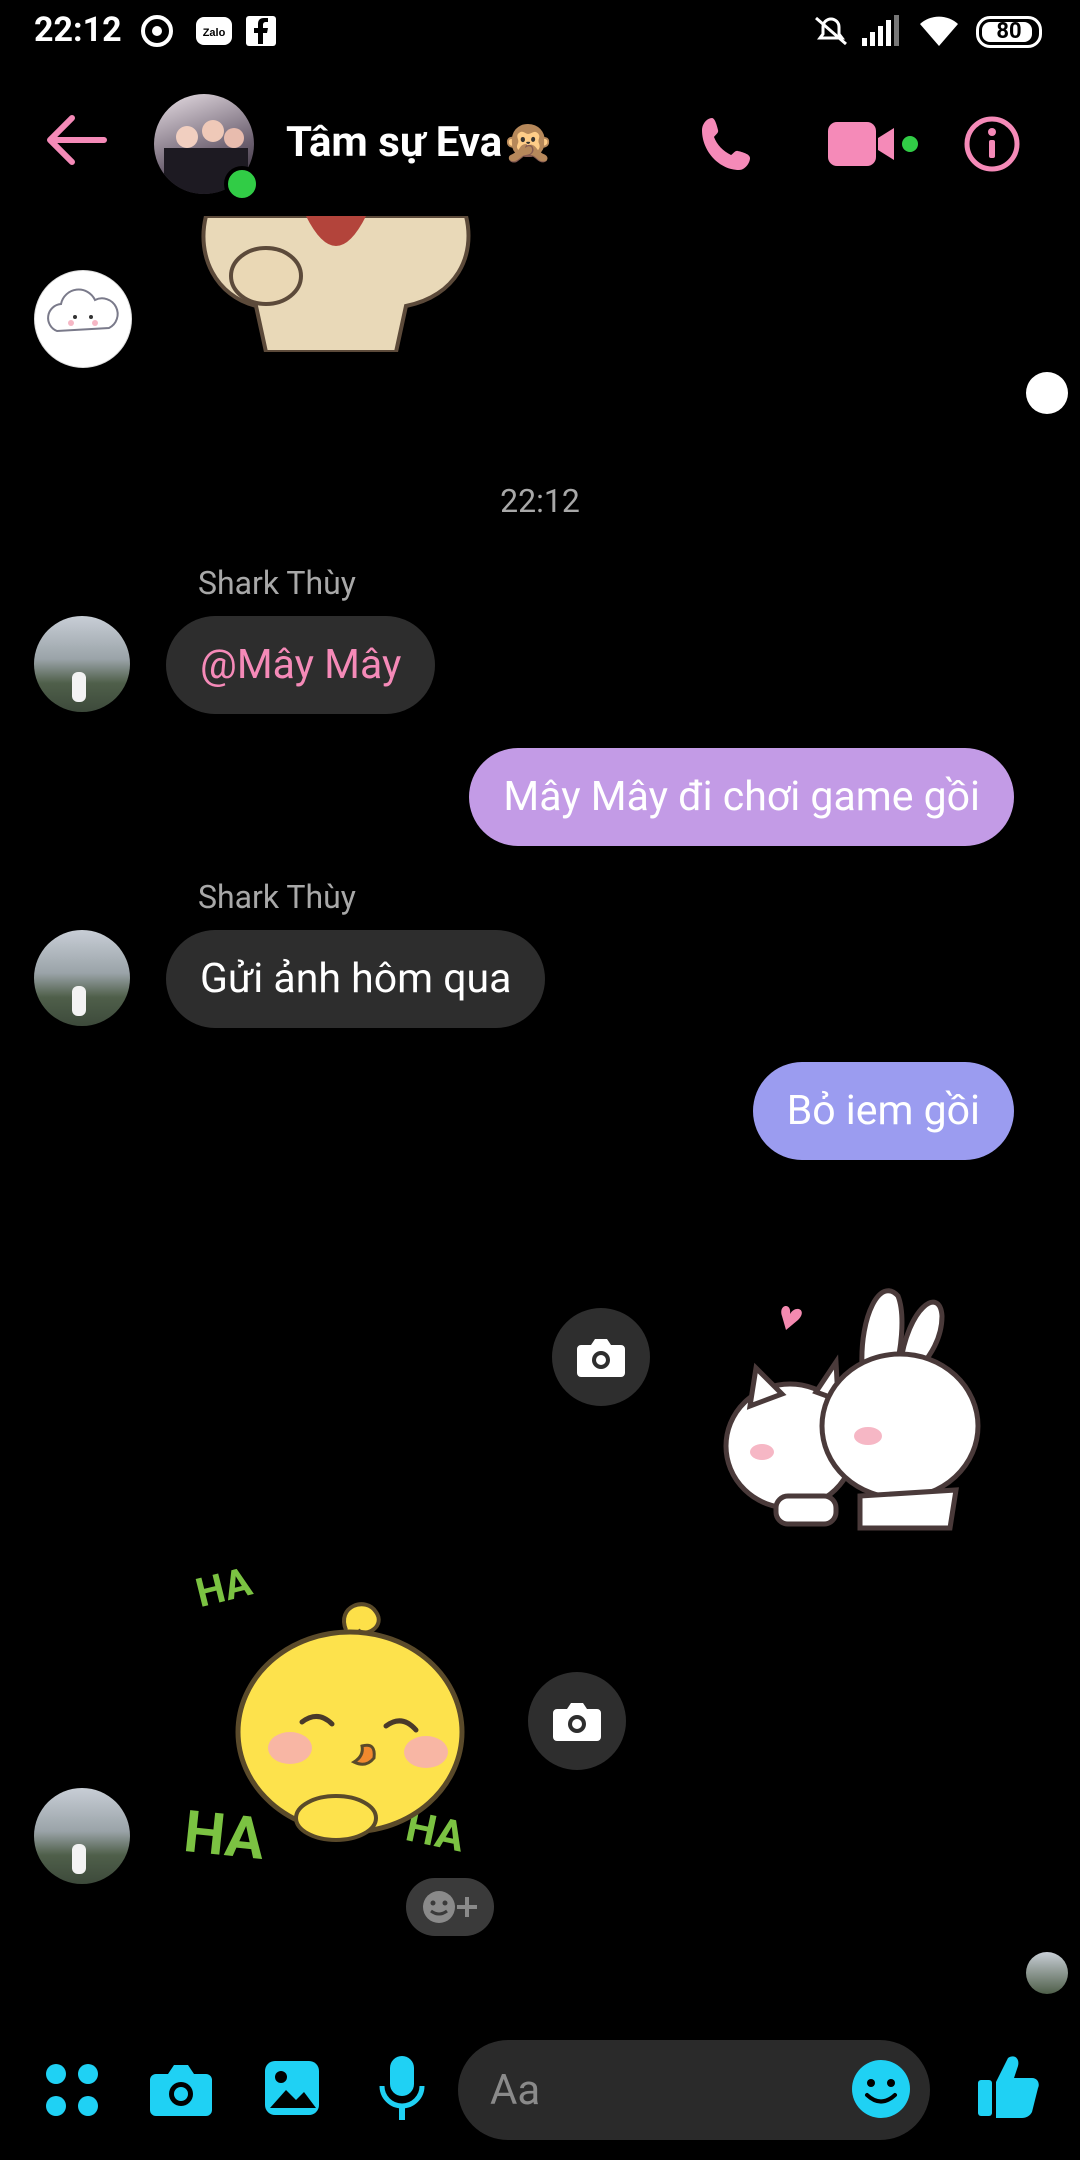 The width and height of the screenshot is (1080, 2160). I want to click on battery-icon: 80, so click(1009, 32).